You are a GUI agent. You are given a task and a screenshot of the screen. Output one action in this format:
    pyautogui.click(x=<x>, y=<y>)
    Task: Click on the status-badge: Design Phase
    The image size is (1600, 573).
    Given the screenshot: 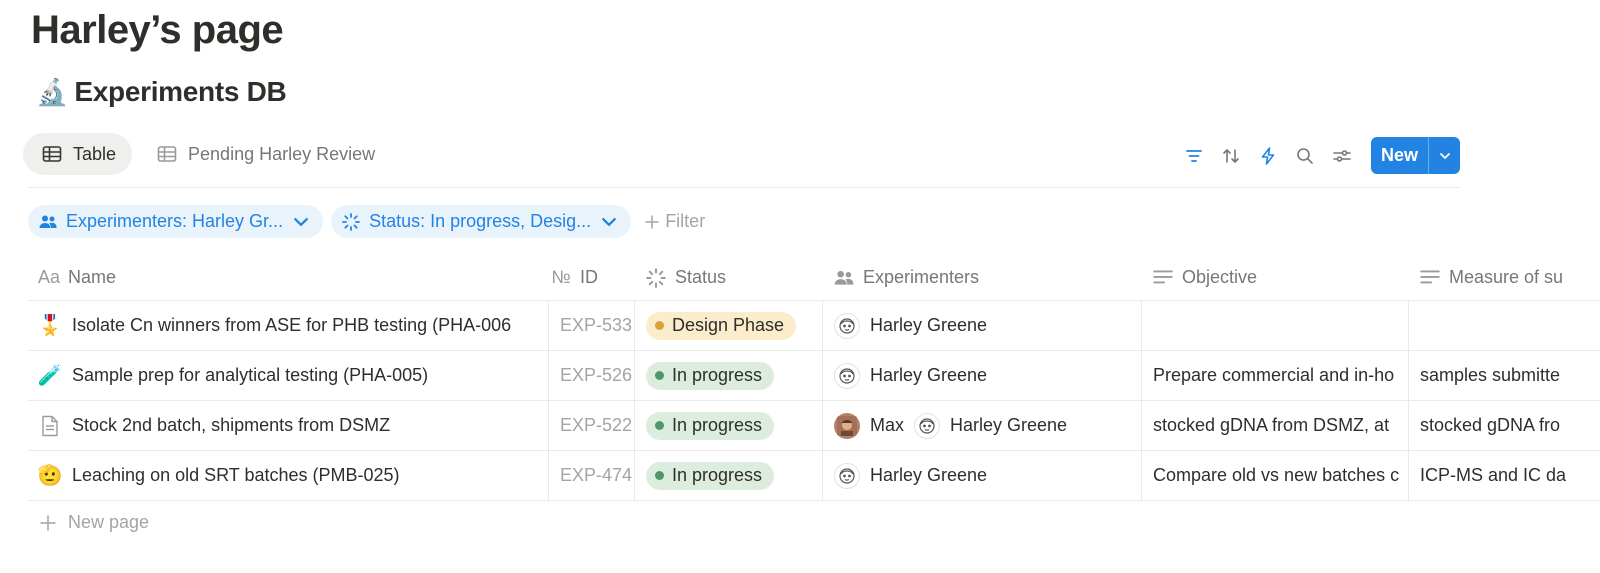 What is the action you would take?
    pyautogui.click(x=721, y=325)
    